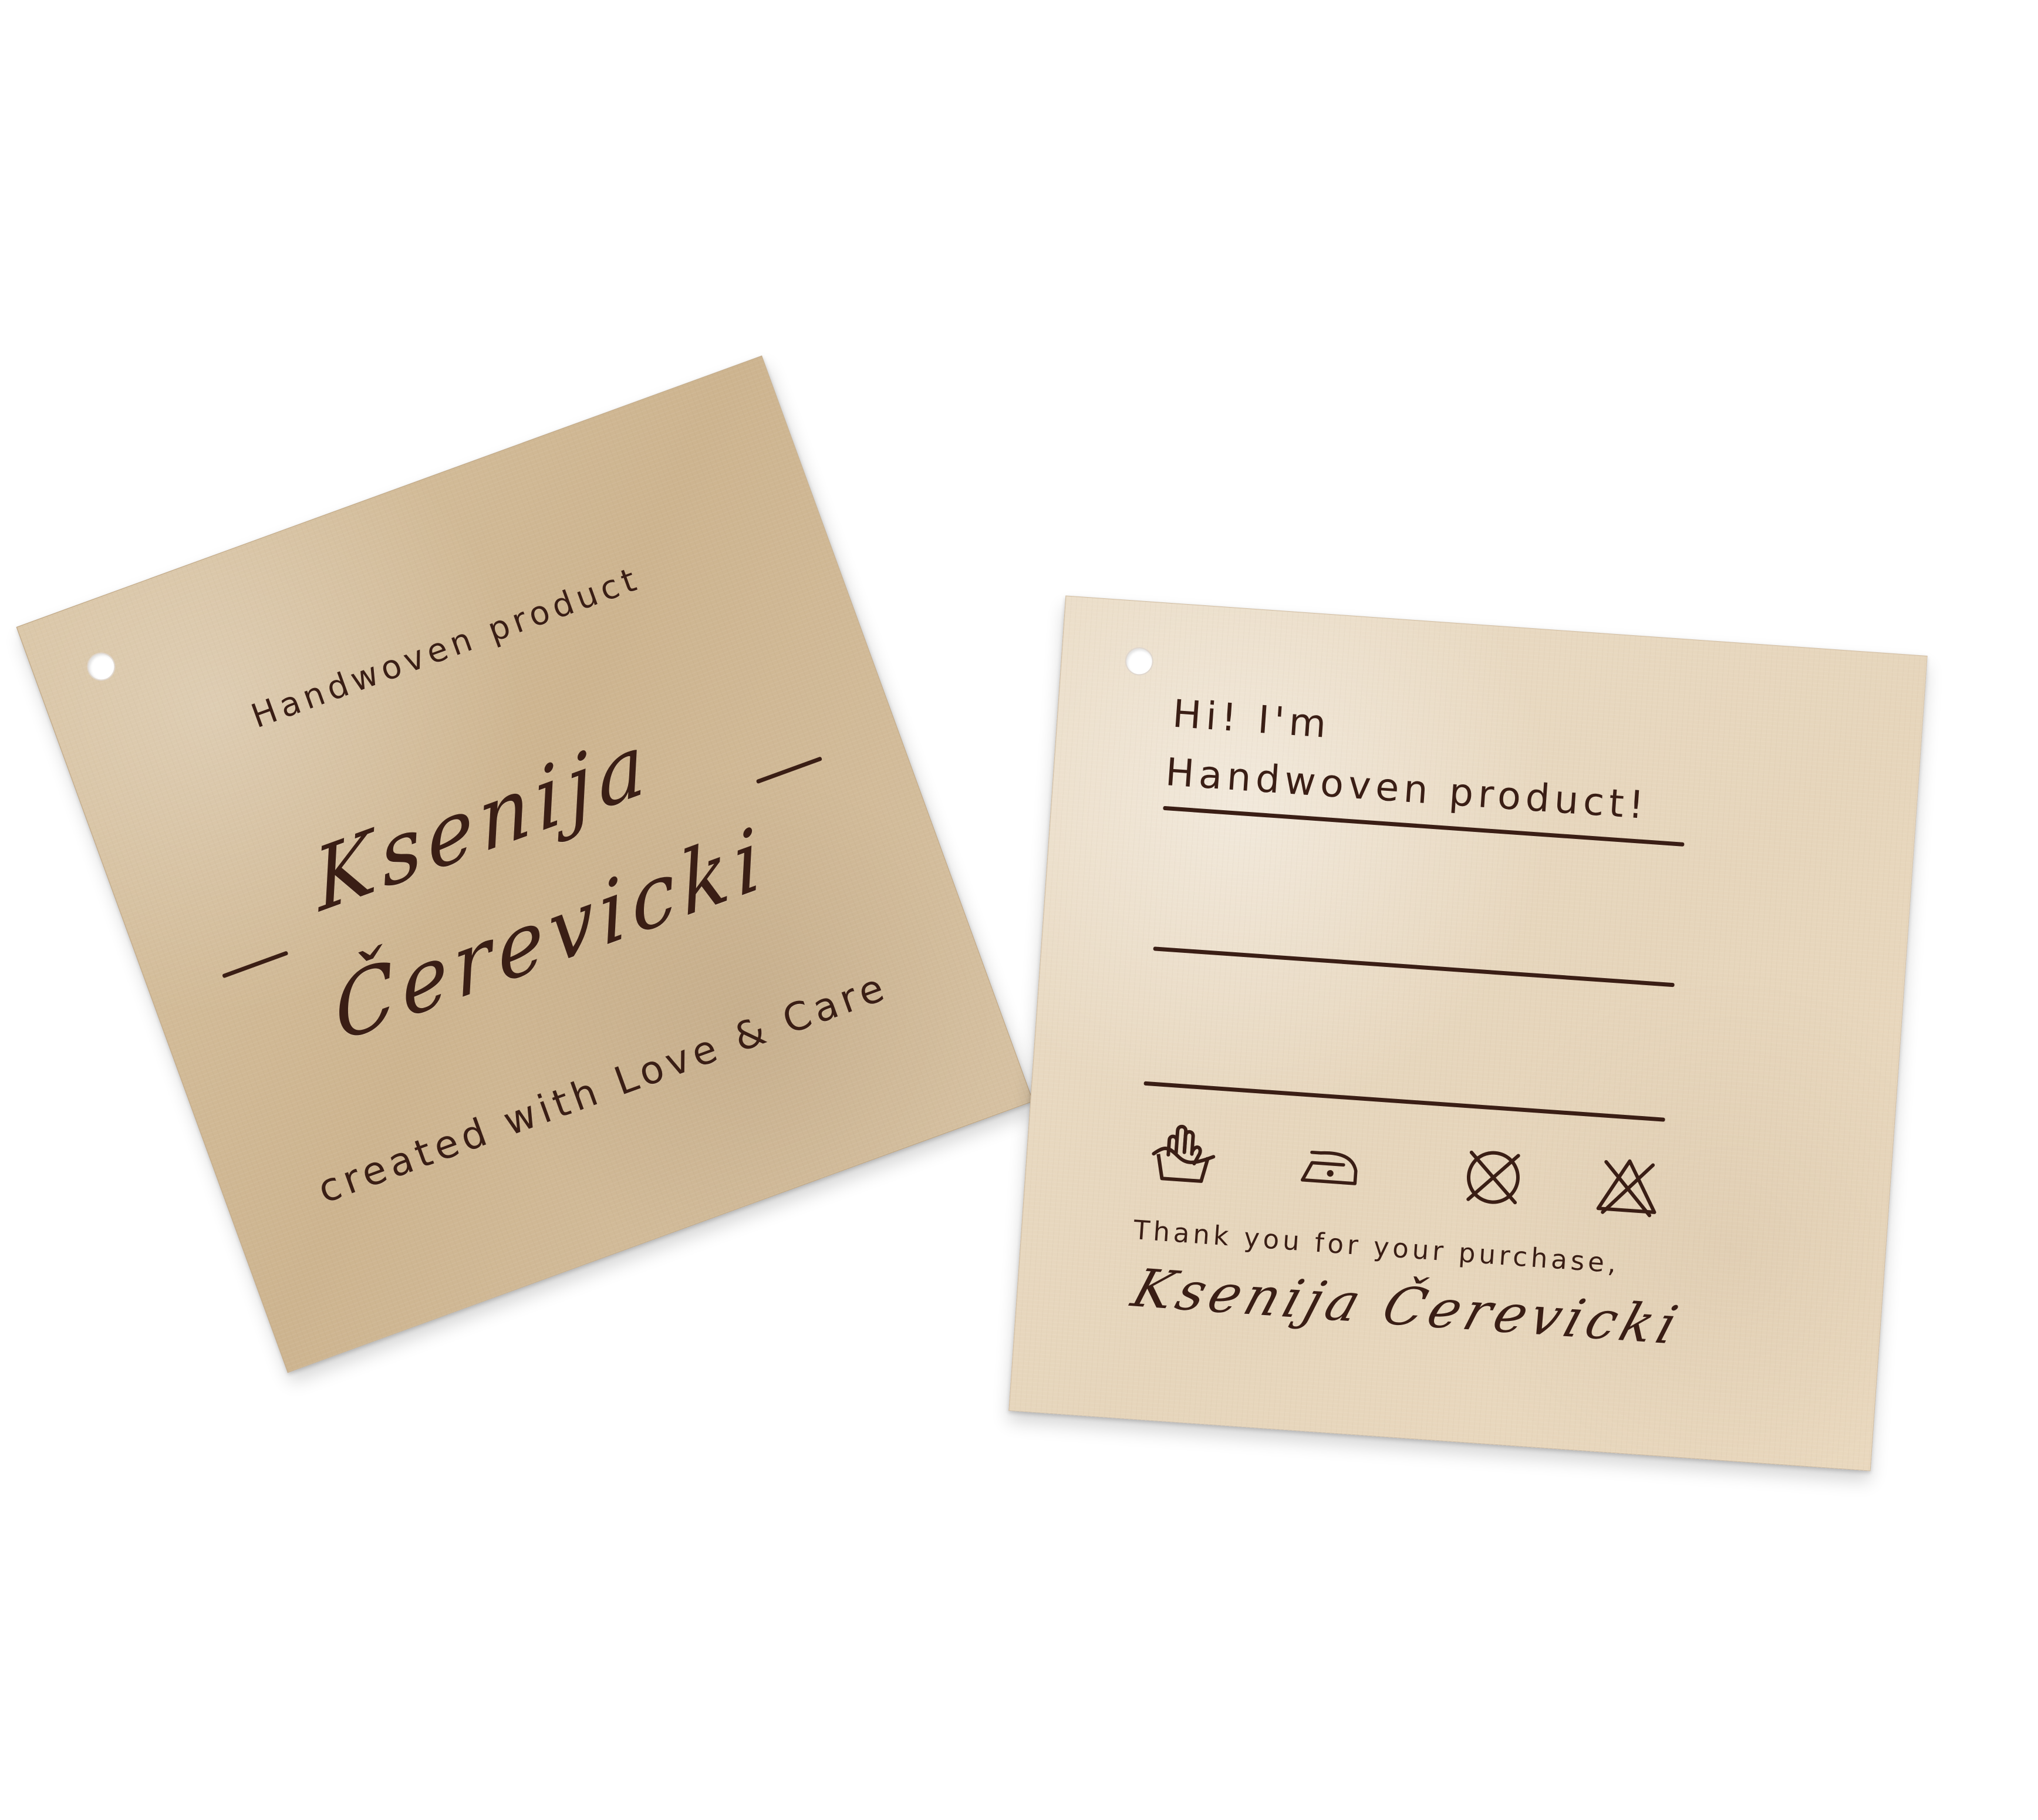 Image resolution: width=2038 pixels, height=1820 pixels. What do you see at coordinates (1405, 1176) in the screenshot?
I see `care-symbol-row` at bounding box center [1405, 1176].